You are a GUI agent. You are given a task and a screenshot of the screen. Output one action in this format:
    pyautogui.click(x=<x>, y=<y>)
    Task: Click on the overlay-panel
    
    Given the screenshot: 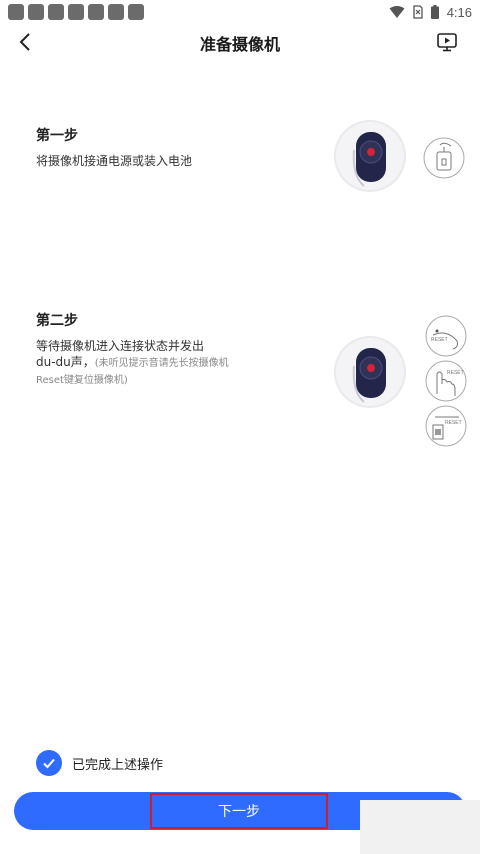 What is the action you would take?
    pyautogui.click(x=420, y=827)
    